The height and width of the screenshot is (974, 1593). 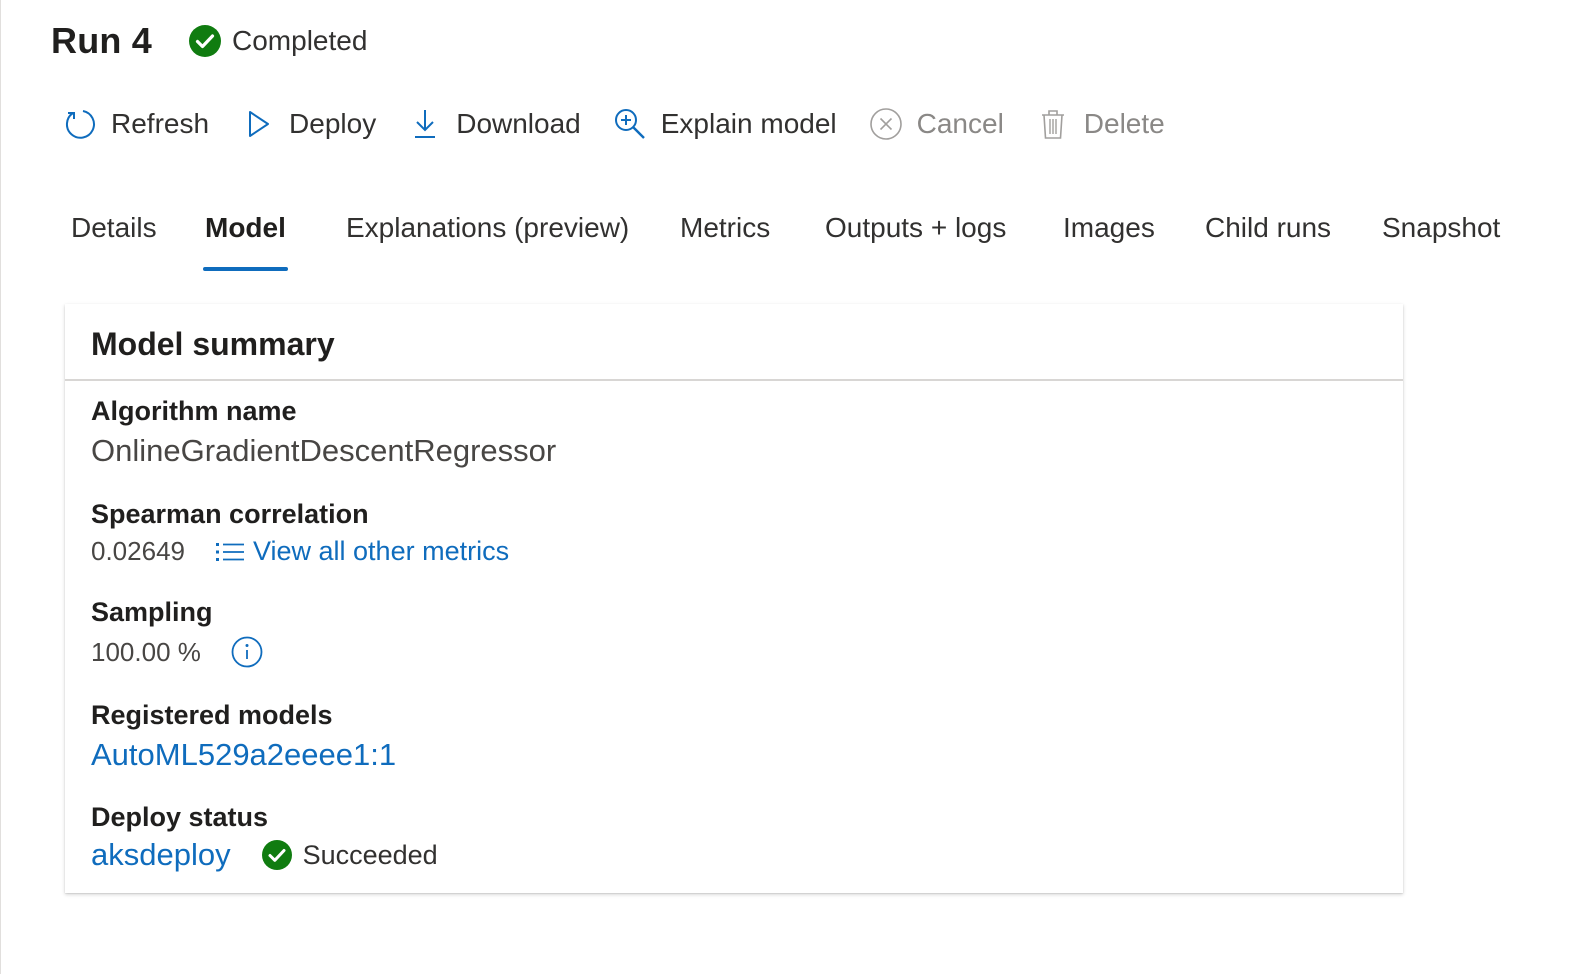 What do you see at coordinates (259, 124) in the screenshot?
I see `play-icon` at bounding box center [259, 124].